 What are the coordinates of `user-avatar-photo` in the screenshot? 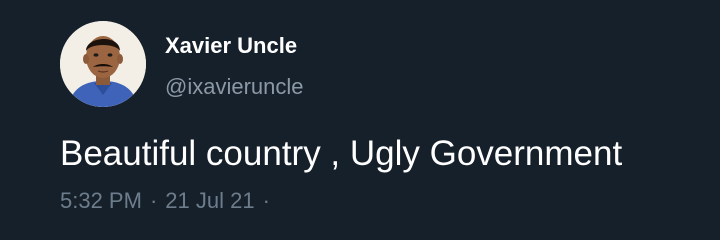 It's located at (103, 64).